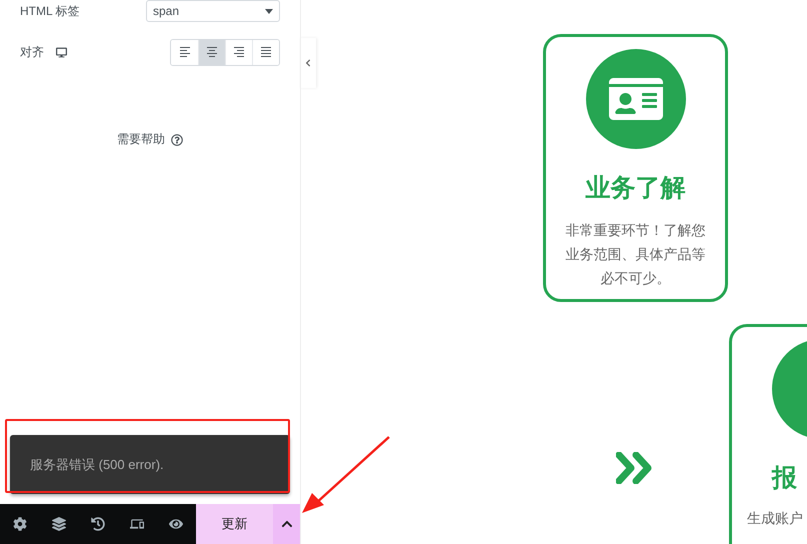 This screenshot has width=807, height=544. Describe the element at coordinates (137, 524) in the screenshot. I see `devices-icon` at that location.